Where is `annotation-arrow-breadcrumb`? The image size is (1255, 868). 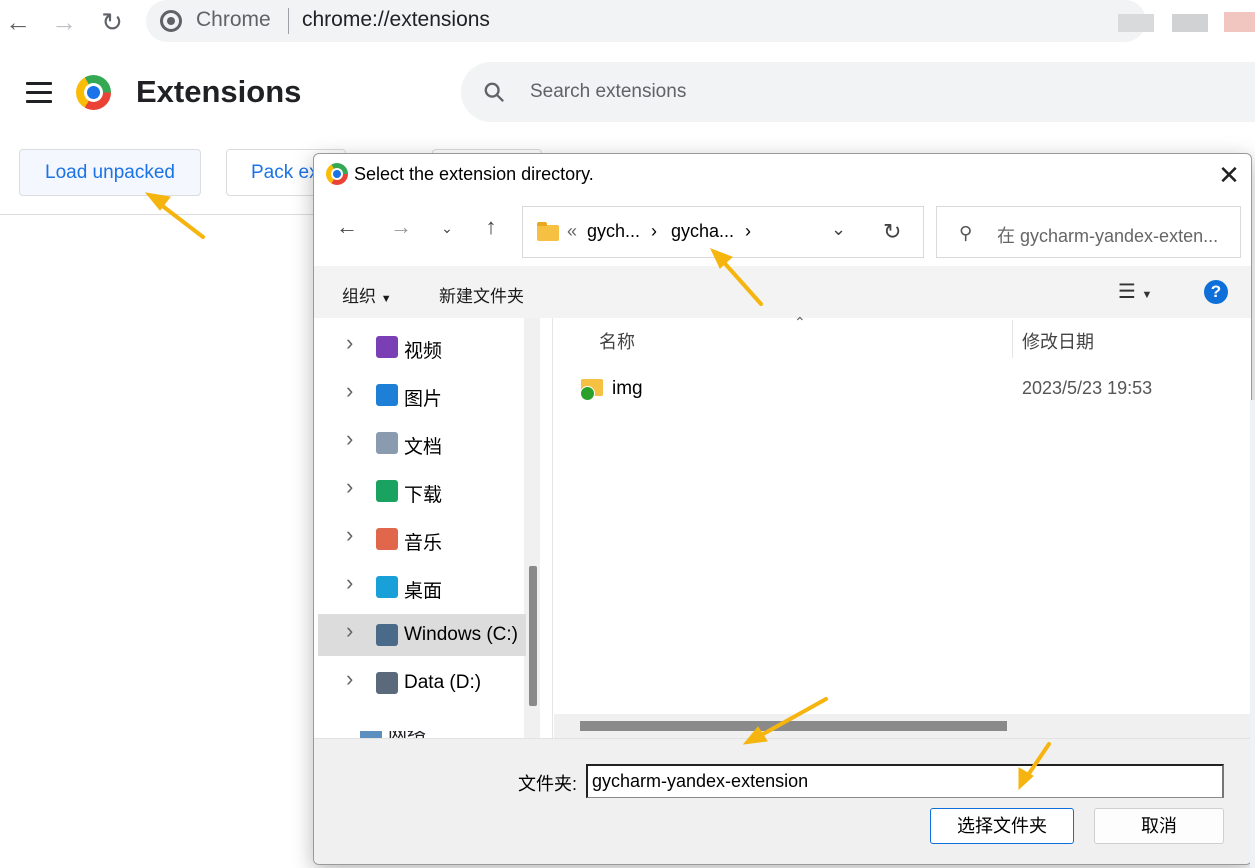
annotation-arrow-breadcrumb is located at coordinates (736, 277).